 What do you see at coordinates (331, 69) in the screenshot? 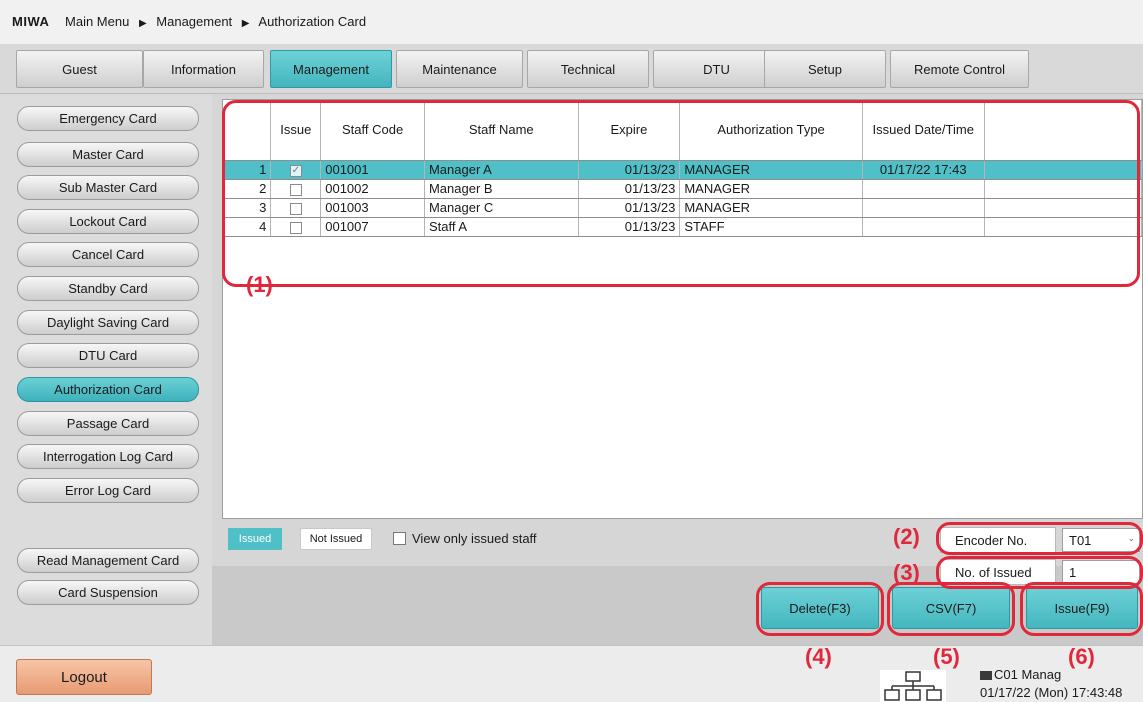
I see `tab-management: Management` at bounding box center [331, 69].